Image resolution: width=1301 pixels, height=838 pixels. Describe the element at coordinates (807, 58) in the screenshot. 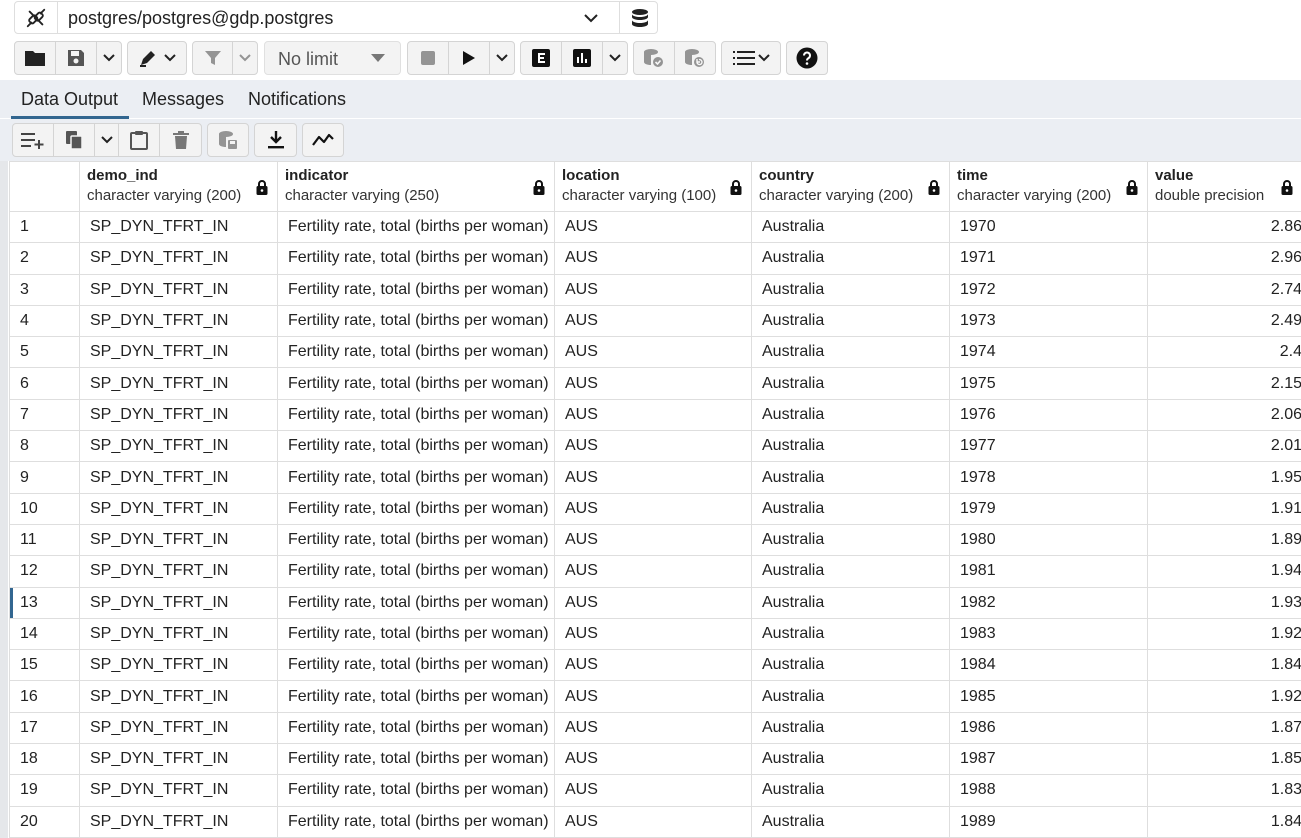

I see `help-button` at that location.